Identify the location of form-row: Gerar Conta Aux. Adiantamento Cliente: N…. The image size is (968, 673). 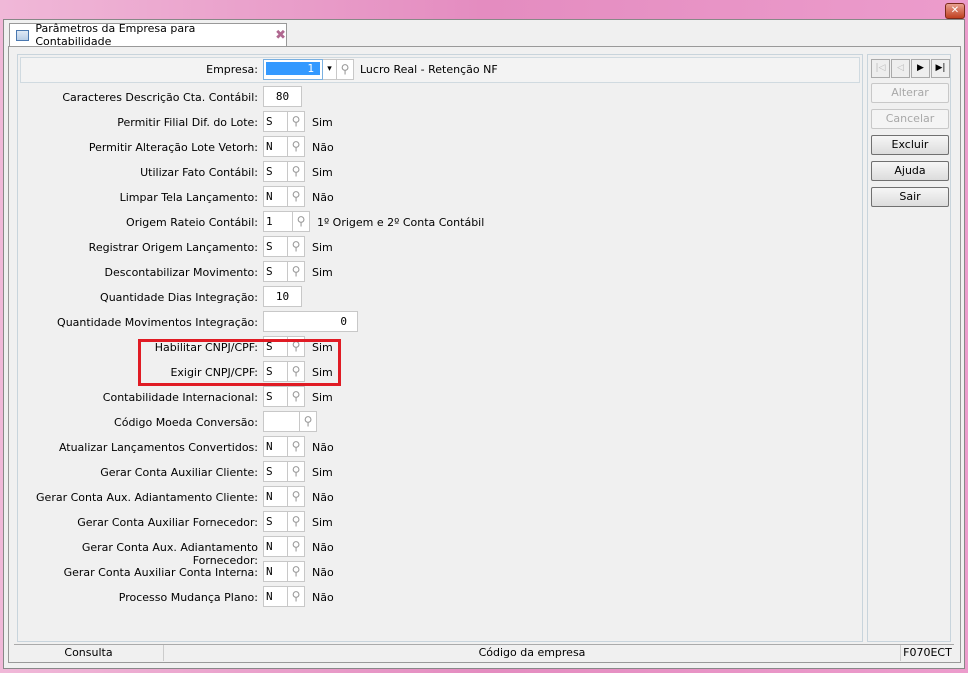
(318, 497).